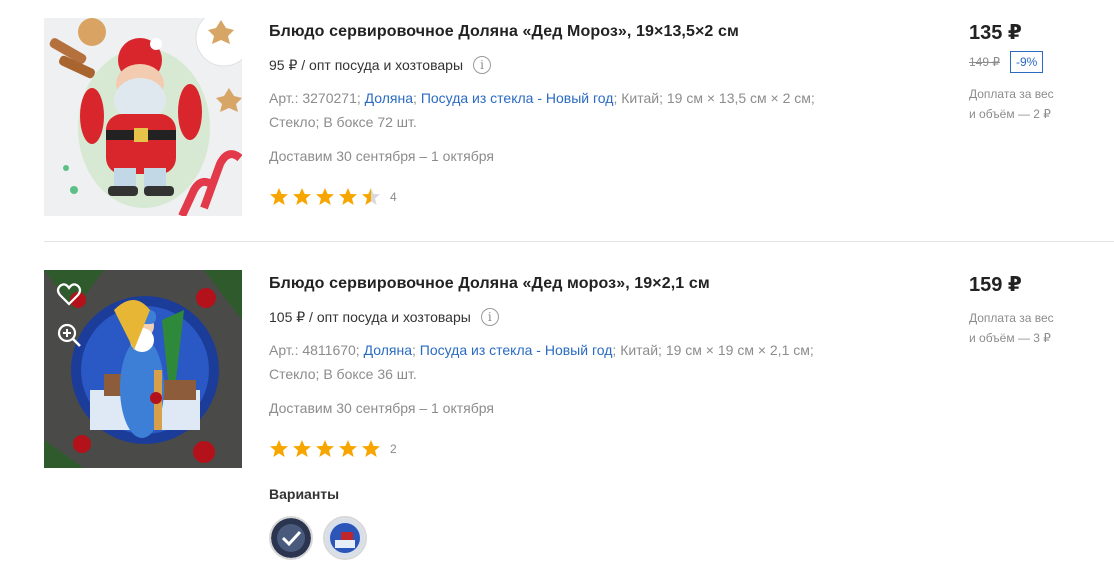 This screenshot has height=587, width=1114. Describe the element at coordinates (579, 241) in the screenshot. I see `divider` at that location.